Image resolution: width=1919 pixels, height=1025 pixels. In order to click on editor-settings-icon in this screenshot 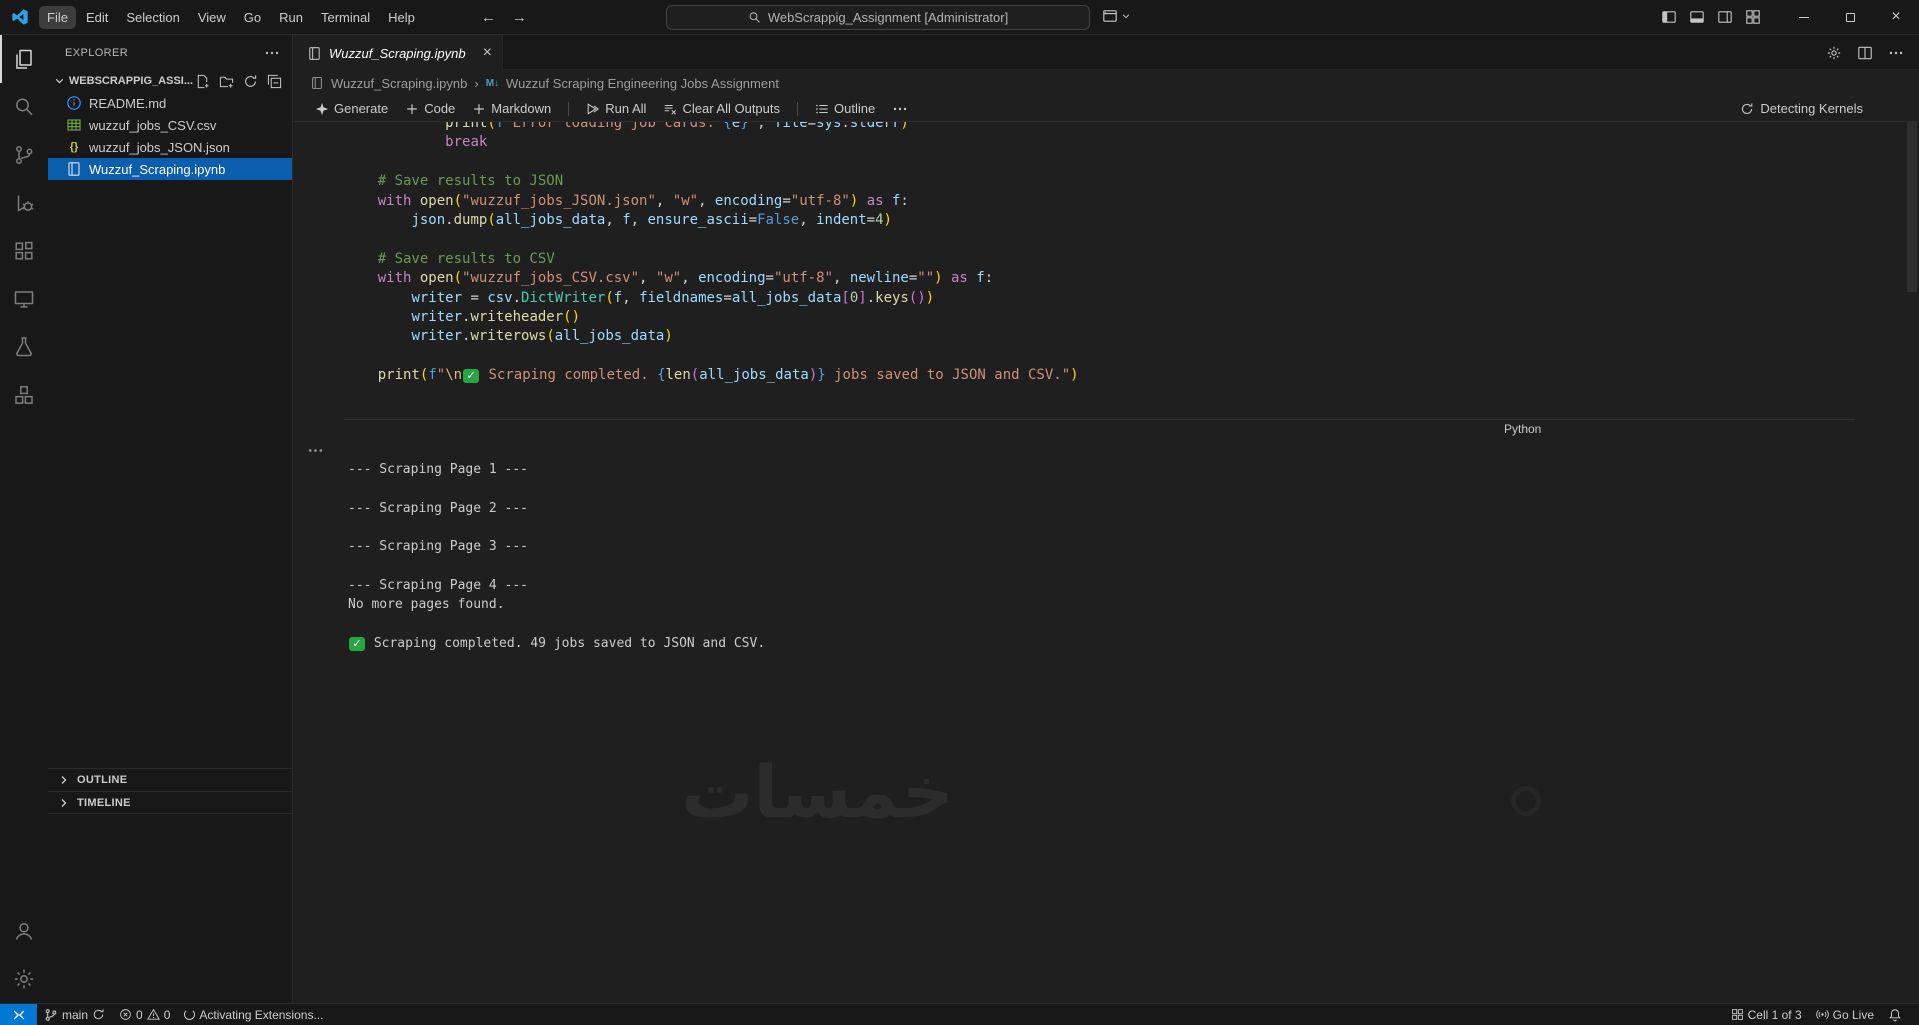, I will do `click(1834, 53)`.